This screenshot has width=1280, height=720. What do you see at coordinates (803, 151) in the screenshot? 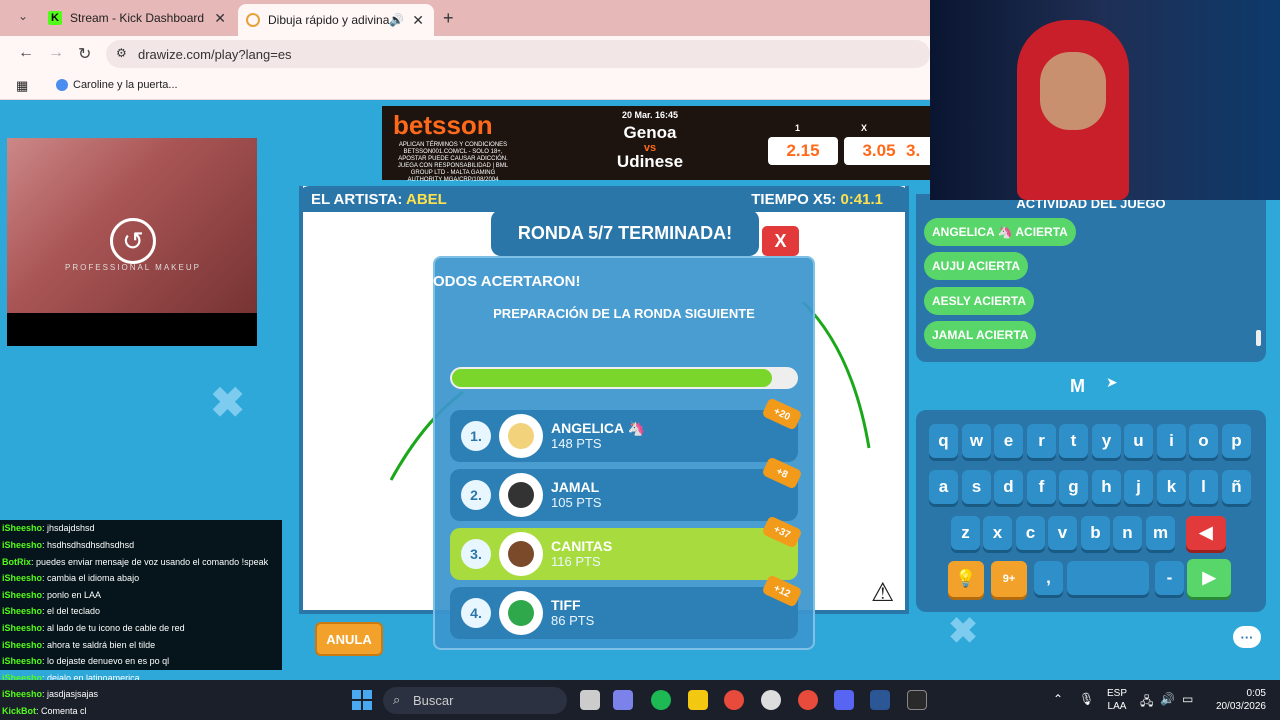
I see `ad-odd-1: 2.15` at bounding box center [803, 151].